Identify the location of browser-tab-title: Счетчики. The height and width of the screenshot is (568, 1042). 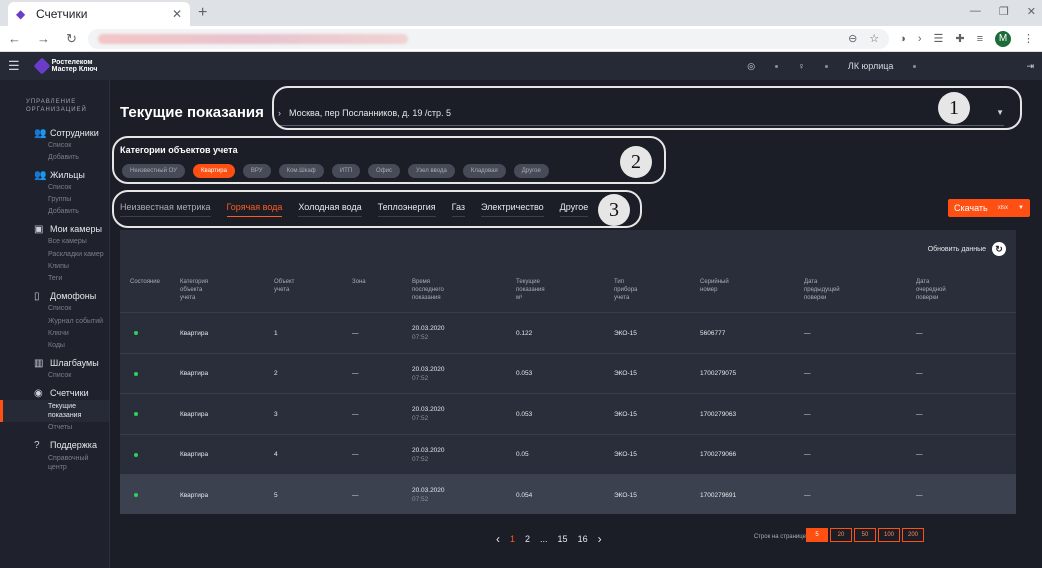
(62, 14).